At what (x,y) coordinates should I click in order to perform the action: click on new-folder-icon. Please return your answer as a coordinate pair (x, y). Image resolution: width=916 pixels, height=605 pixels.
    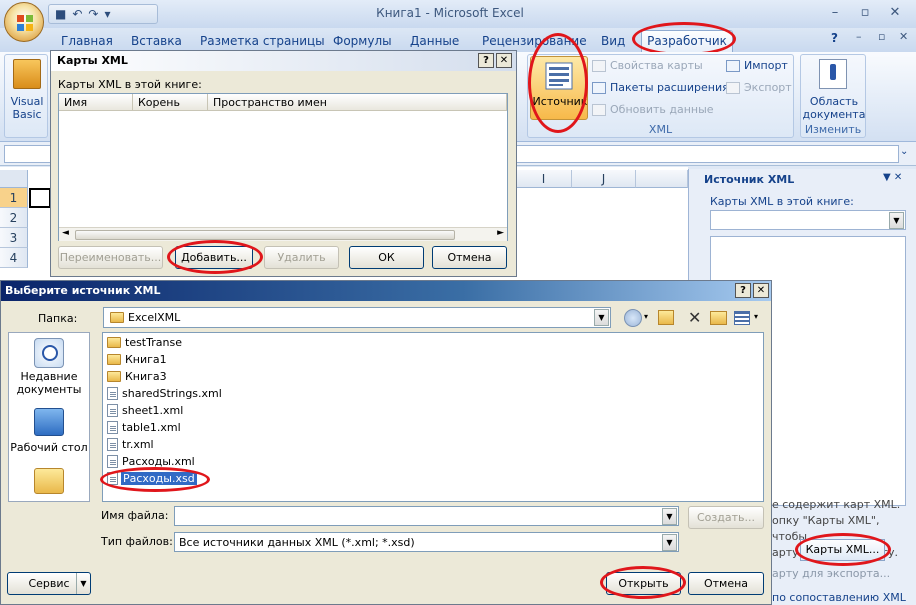
    Looking at the image, I should click on (718, 318).